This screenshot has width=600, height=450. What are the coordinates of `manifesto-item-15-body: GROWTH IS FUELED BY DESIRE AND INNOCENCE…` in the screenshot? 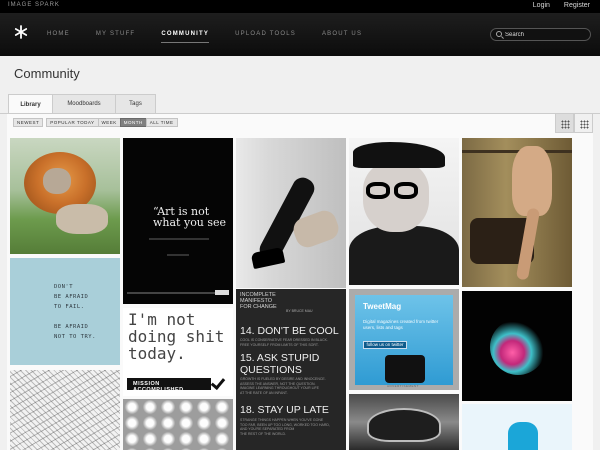 It's located at (283, 386).